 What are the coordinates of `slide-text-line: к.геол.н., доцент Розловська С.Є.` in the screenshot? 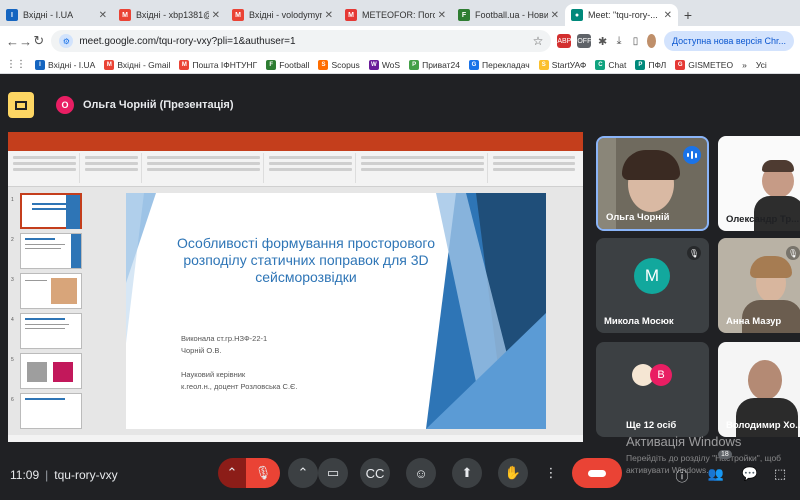 It's located at (239, 386).